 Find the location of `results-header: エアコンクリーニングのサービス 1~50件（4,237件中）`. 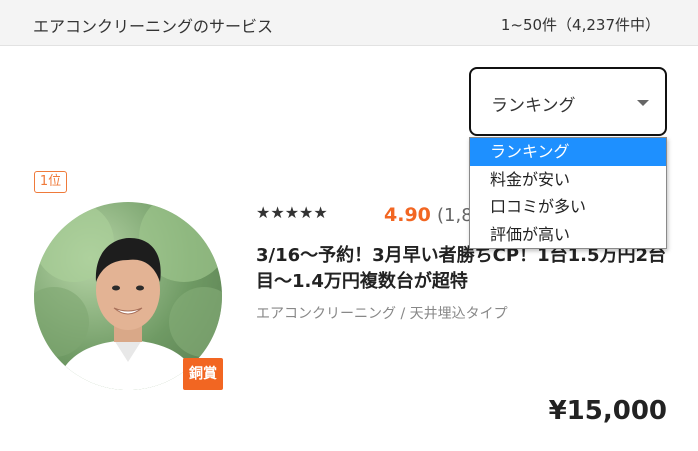

results-header: エアコンクリーニングのサービス 1~50件（4,237件中） is located at coordinates (349, 23).